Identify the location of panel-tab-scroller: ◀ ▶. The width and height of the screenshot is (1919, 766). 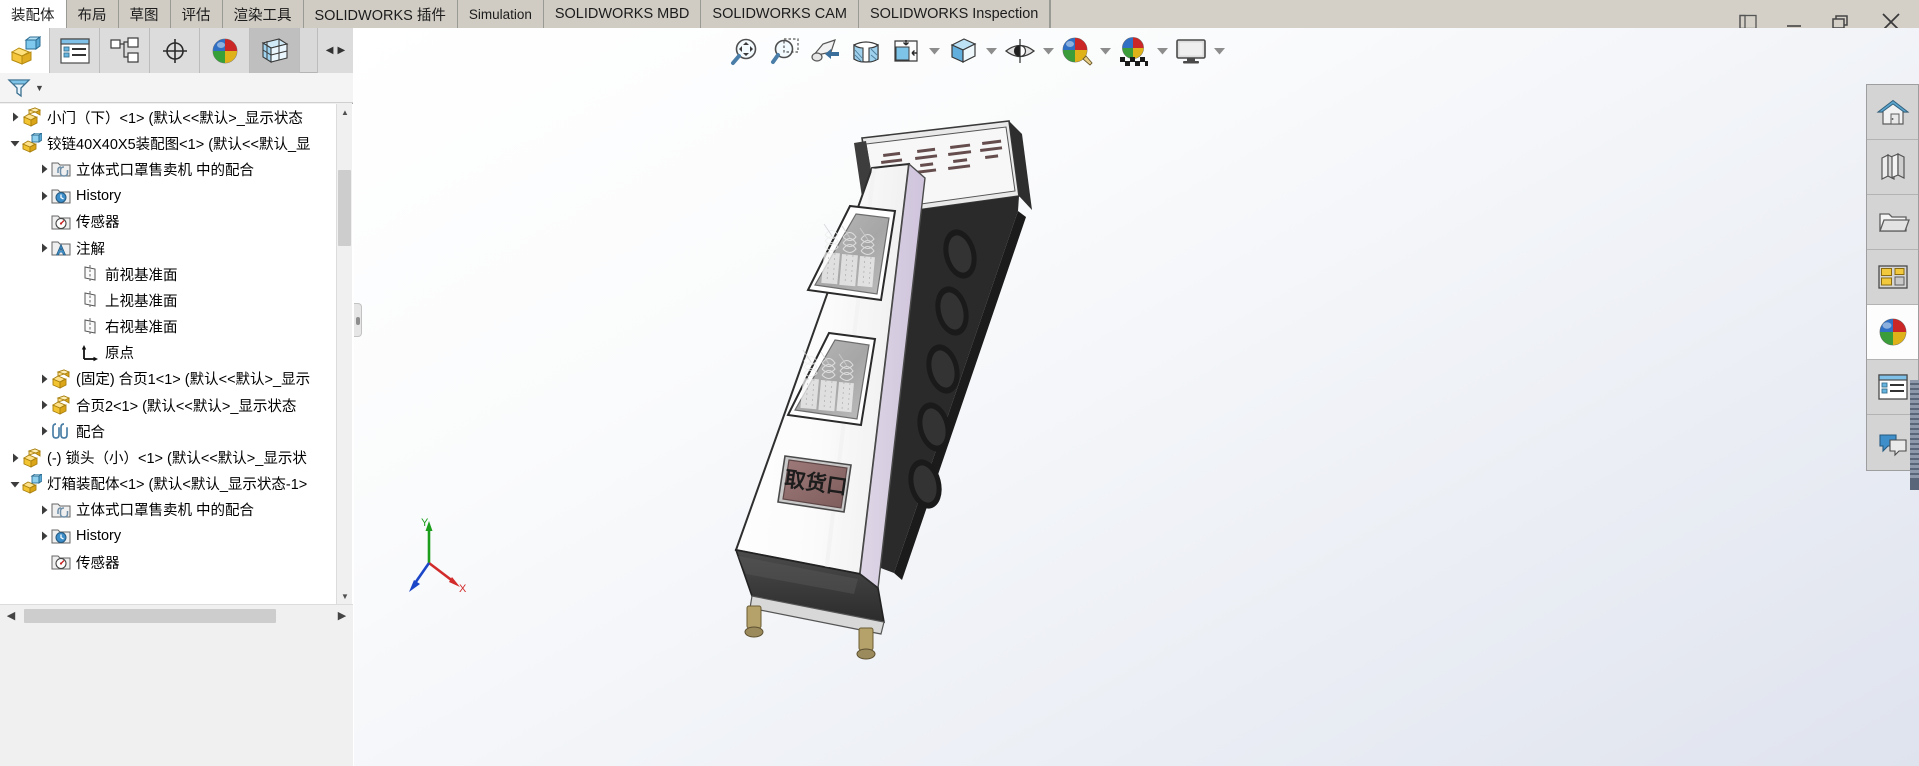
(335, 50).